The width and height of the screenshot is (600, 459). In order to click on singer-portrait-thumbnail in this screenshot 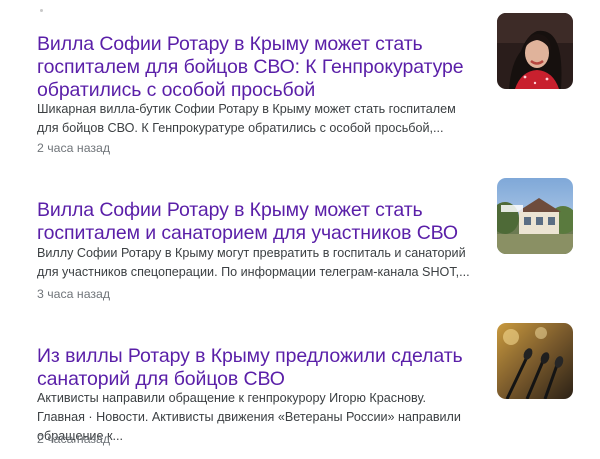, I will do `click(535, 51)`.